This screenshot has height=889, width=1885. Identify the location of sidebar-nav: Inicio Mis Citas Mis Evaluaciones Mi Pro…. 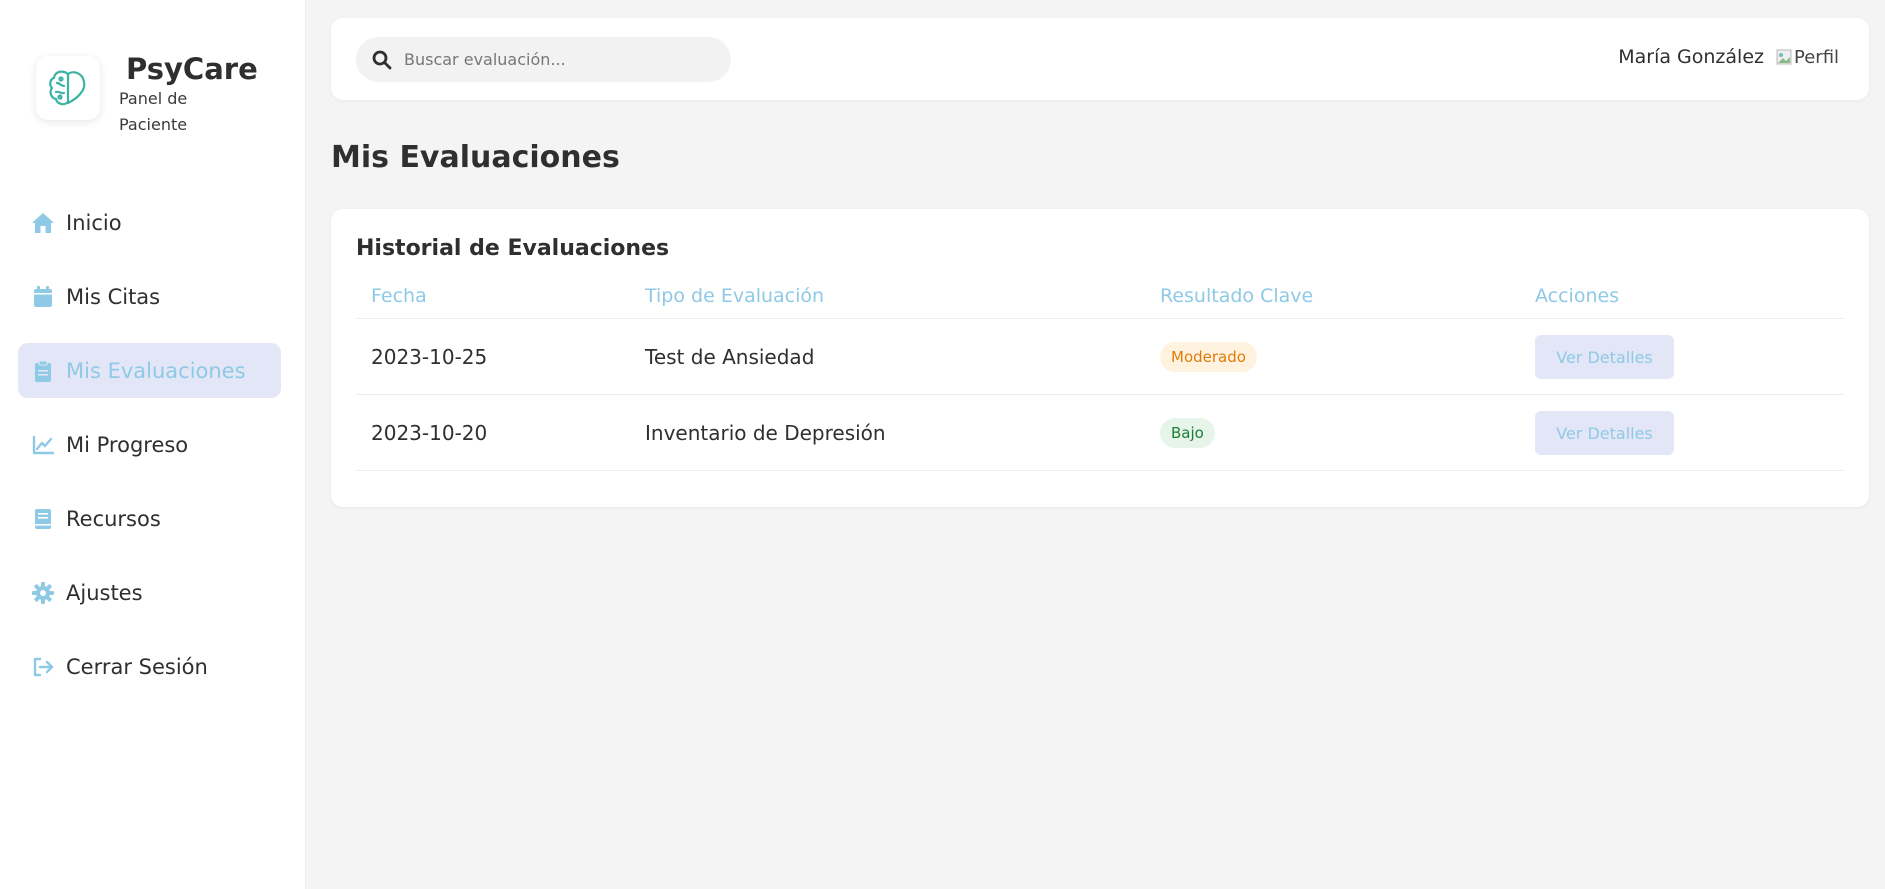
(149, 454).